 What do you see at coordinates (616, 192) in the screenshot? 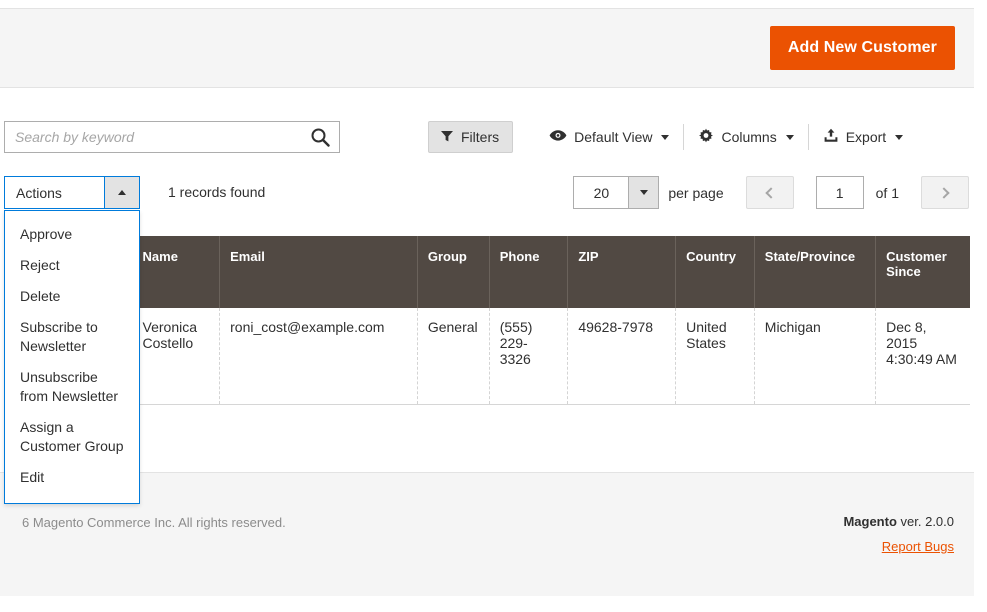
I see `per-page-select: 20` at bounding box center [616, 192].